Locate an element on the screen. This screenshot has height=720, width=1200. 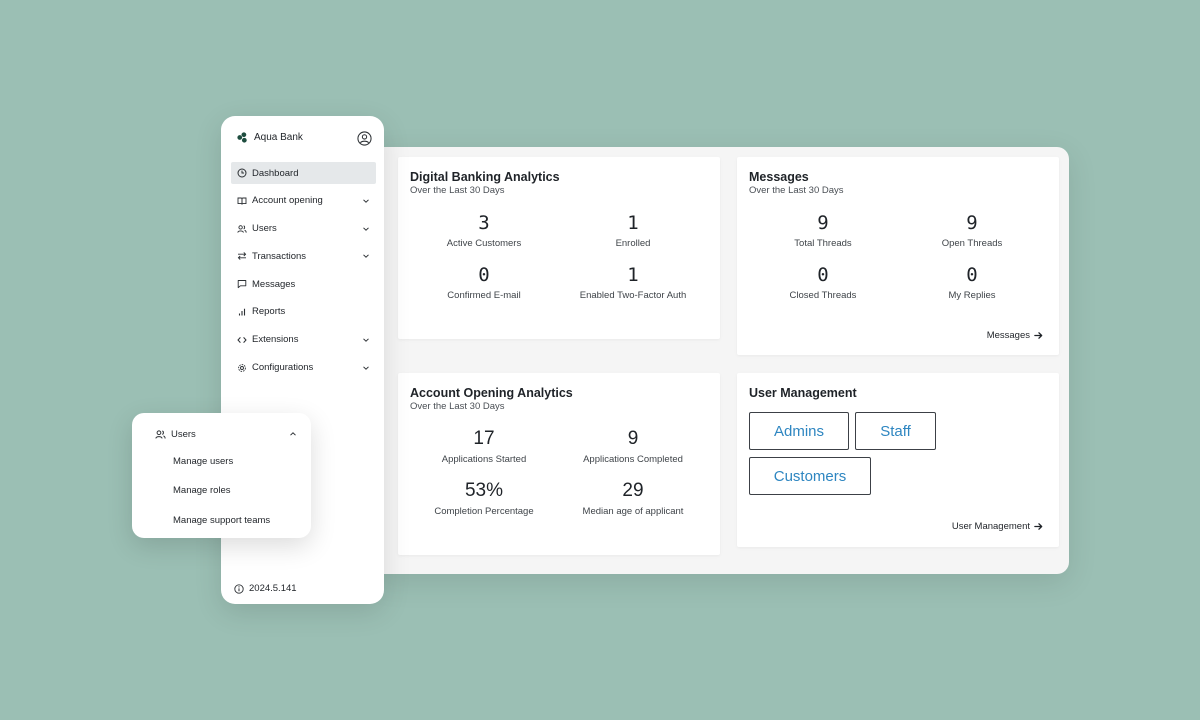
stat-enrolled: 1 Enrolled is located at coordinates (633, 230).